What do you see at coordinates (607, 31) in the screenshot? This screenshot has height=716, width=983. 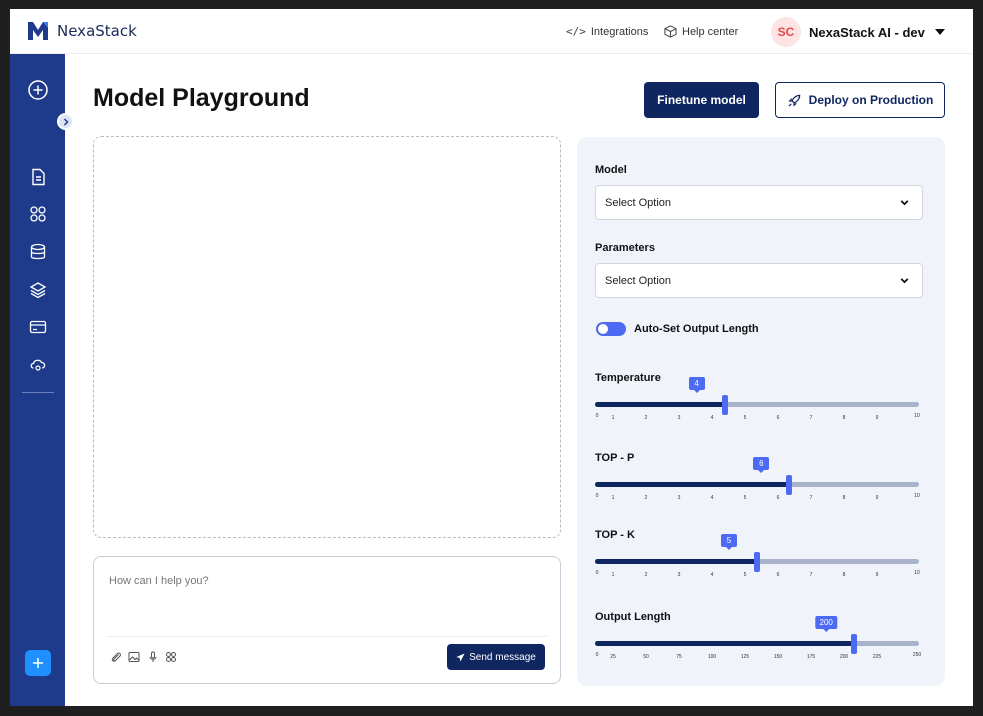 I see `integrations-link: </> Integrations` at bounding box center [607, 31].